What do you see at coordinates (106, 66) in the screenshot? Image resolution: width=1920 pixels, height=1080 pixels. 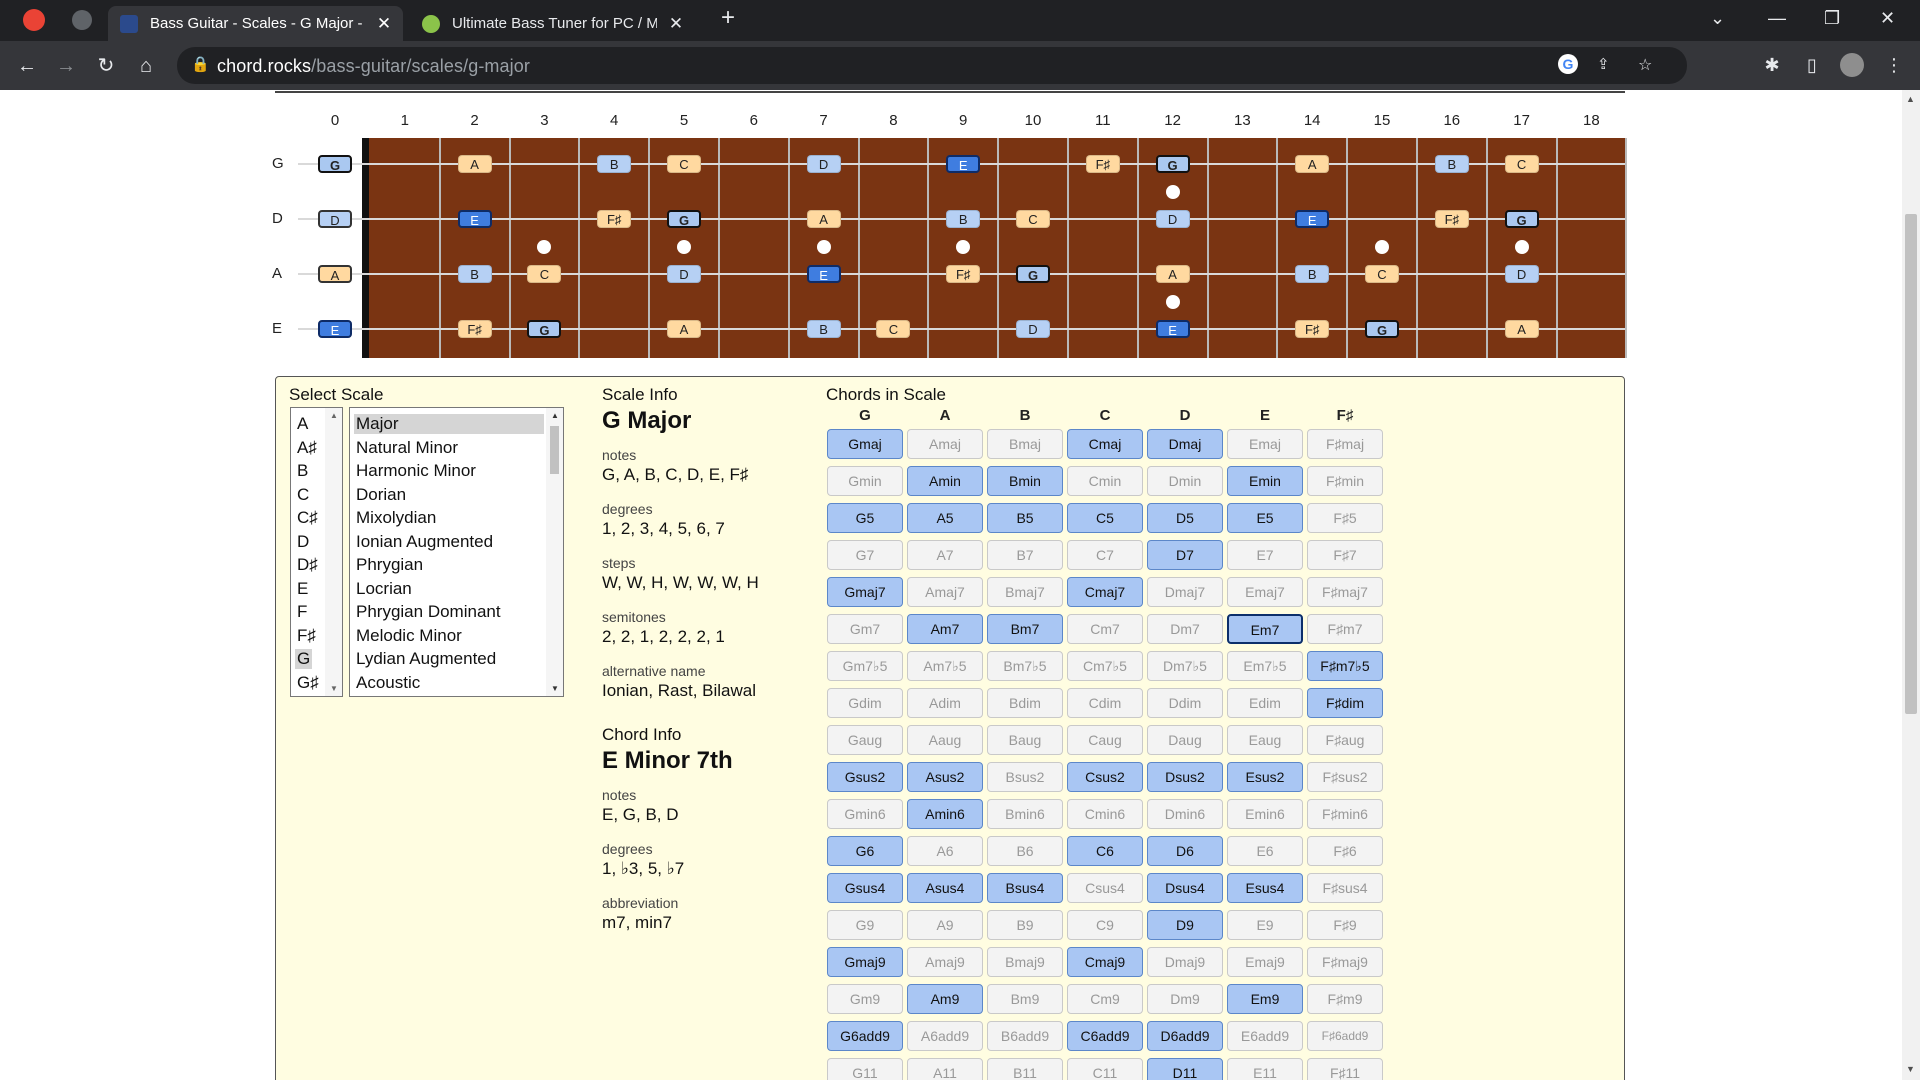 I see `reload-icon: ↻` at bounding box center [106, 66].